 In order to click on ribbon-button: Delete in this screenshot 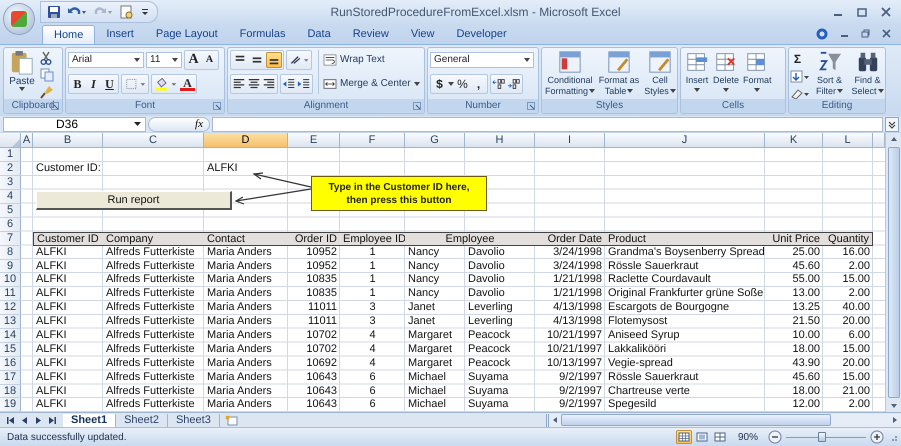, I will do `click(726, 83)`.